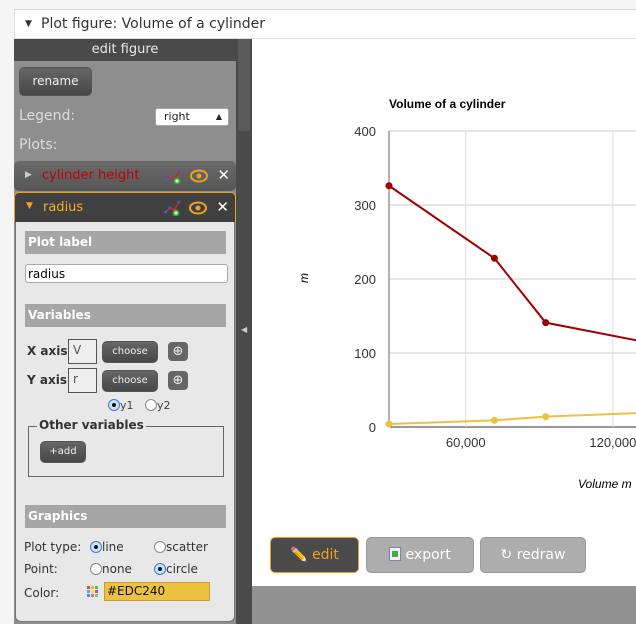 This screenshot has height=624, width=636. What do you see at coordinates (466, 442) in the screenshot?
I see `x-tick-label: 60,000` at bounding box center [466, 442].